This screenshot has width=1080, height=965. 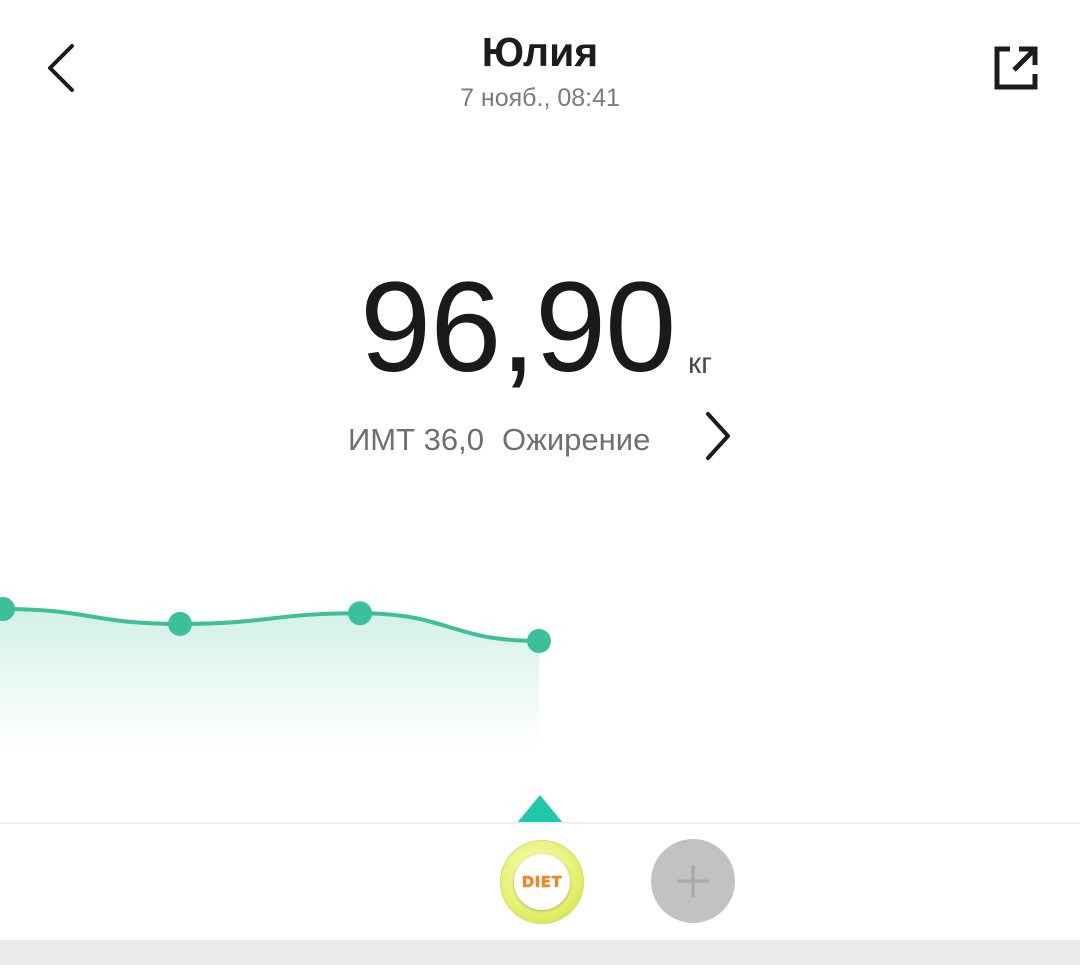 I want to click on chevron-right-icon, so click(x=718, y=439).